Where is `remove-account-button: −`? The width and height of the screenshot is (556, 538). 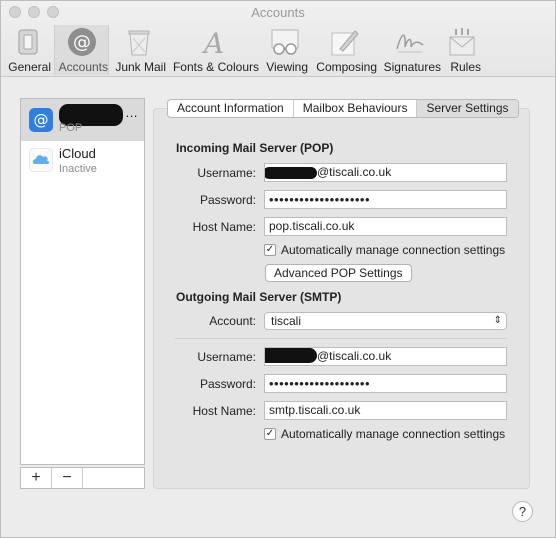
remove-account-button: − is located at coordinates (67, 478).